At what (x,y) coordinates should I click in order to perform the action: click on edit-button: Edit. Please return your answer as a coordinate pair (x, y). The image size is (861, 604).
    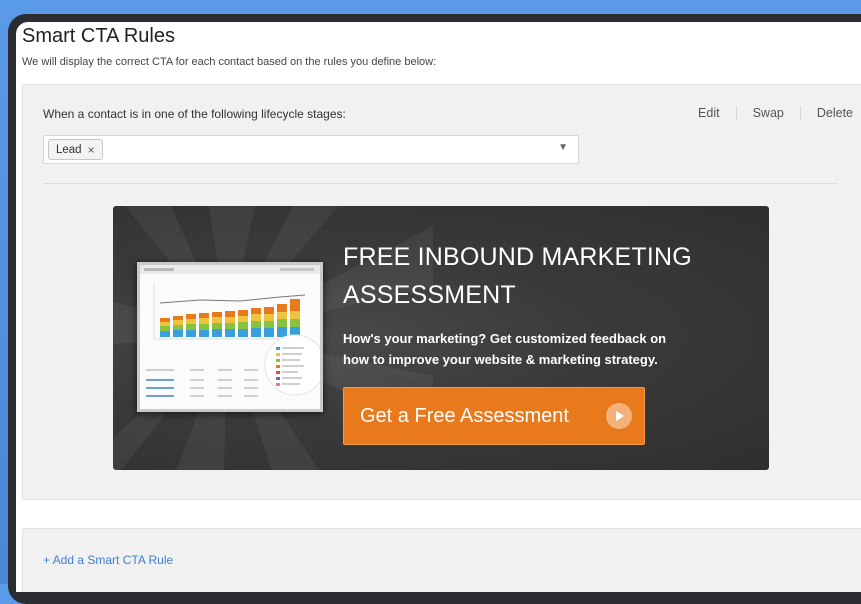
    Looking at the image, I should click on (709, 113).